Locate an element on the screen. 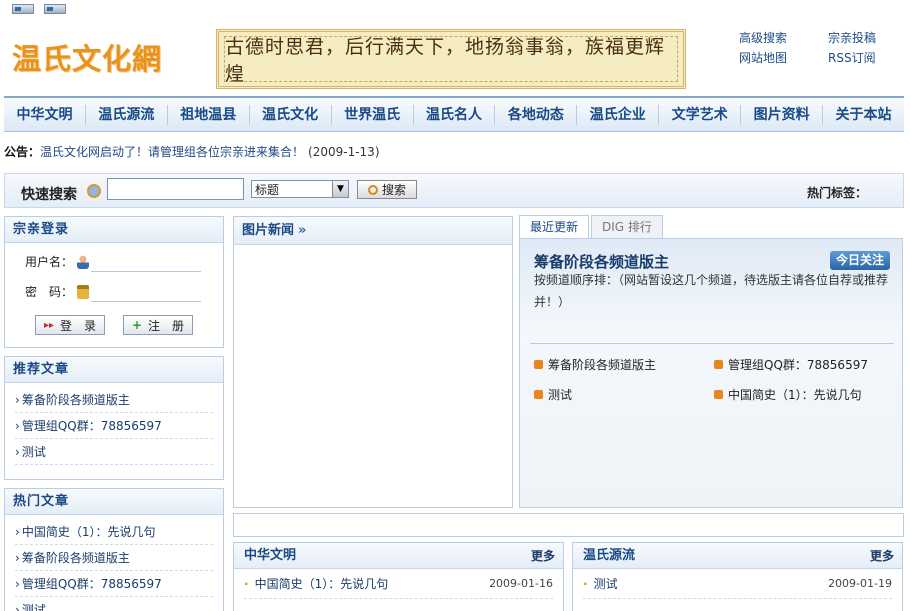 This screenshot has width=910, height=611. update-link-text: 筹备阶段各频道版主 is located at coordinates (602, 365).